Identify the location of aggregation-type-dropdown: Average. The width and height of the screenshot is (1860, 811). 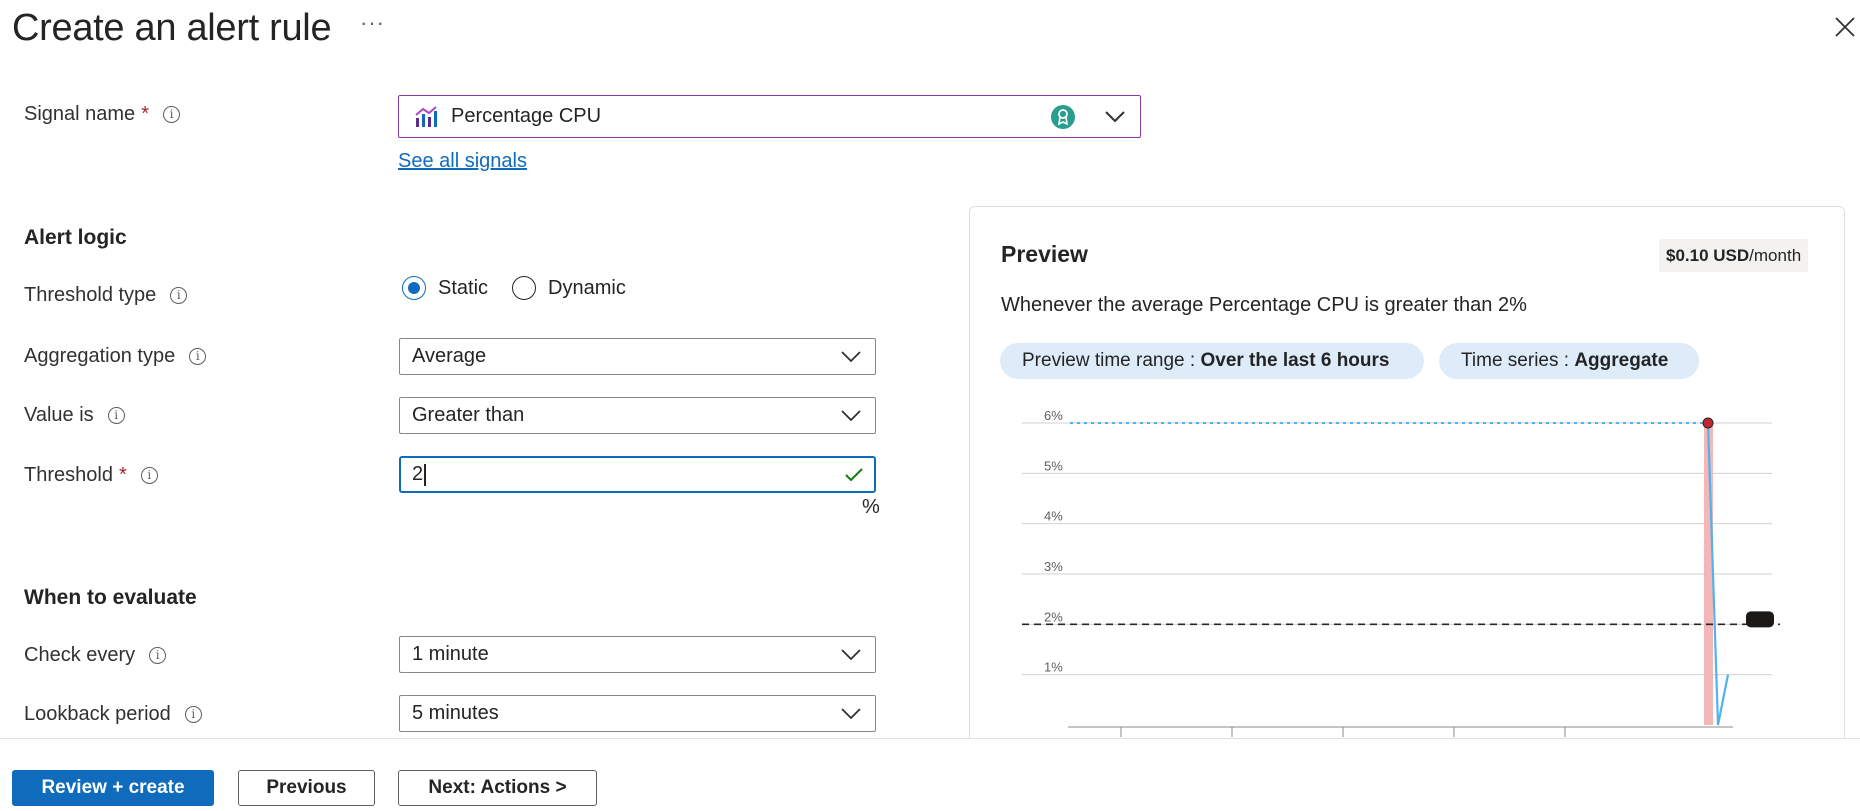
(637, 356).